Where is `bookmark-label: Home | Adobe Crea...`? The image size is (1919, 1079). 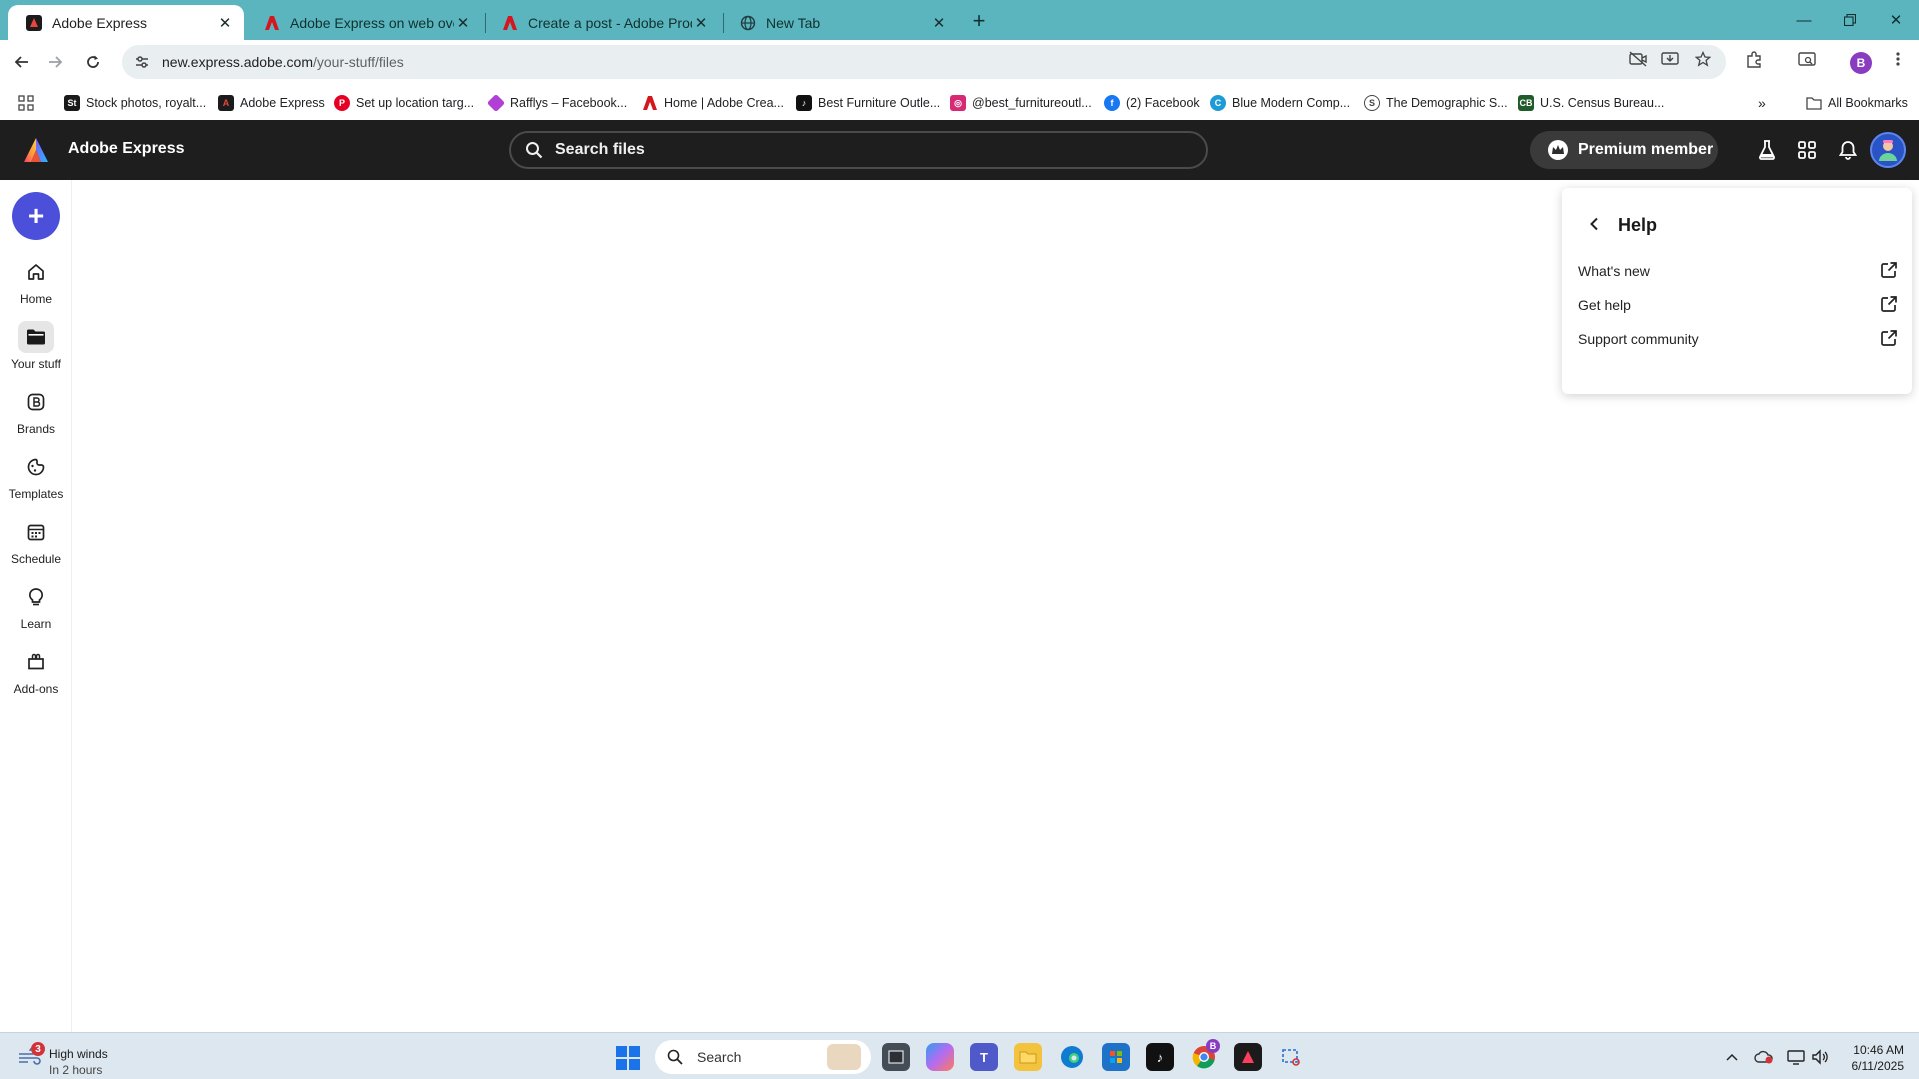
bookmark-label: Home | Adobe Crea... is located at coordinates (724, 103).